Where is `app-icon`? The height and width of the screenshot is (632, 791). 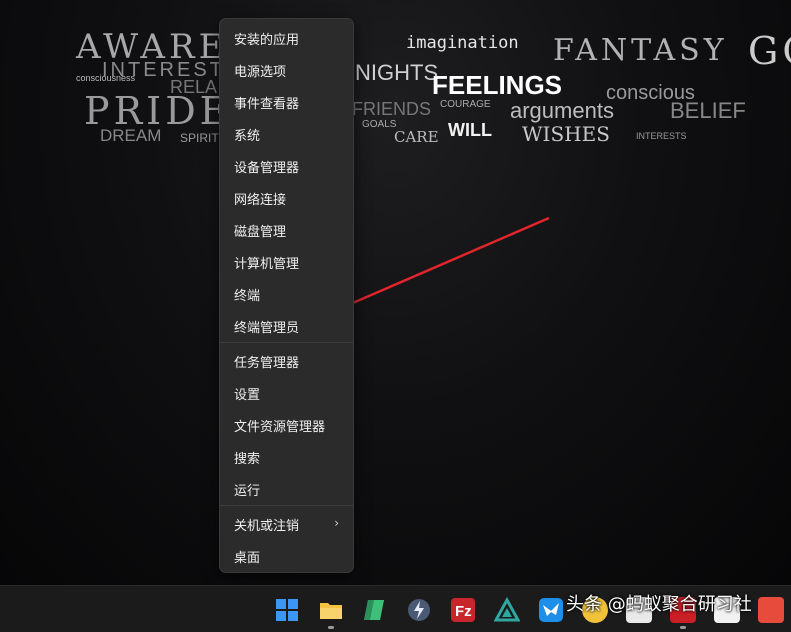
app-icon is located at coordinates (771, 610).